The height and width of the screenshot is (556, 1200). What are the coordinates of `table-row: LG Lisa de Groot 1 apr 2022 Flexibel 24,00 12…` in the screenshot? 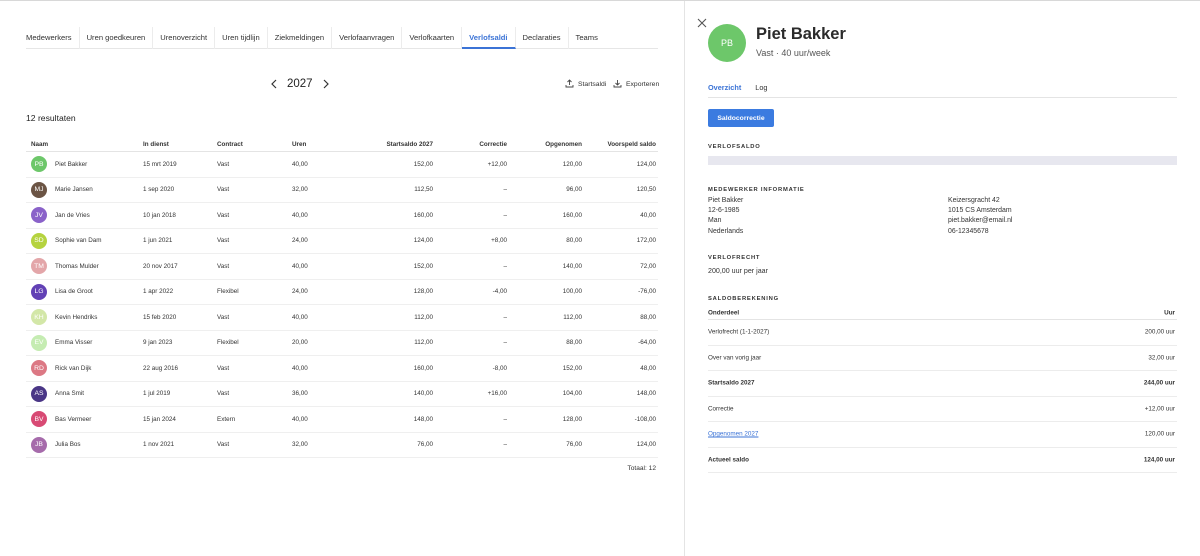 It's located at (342, 292).